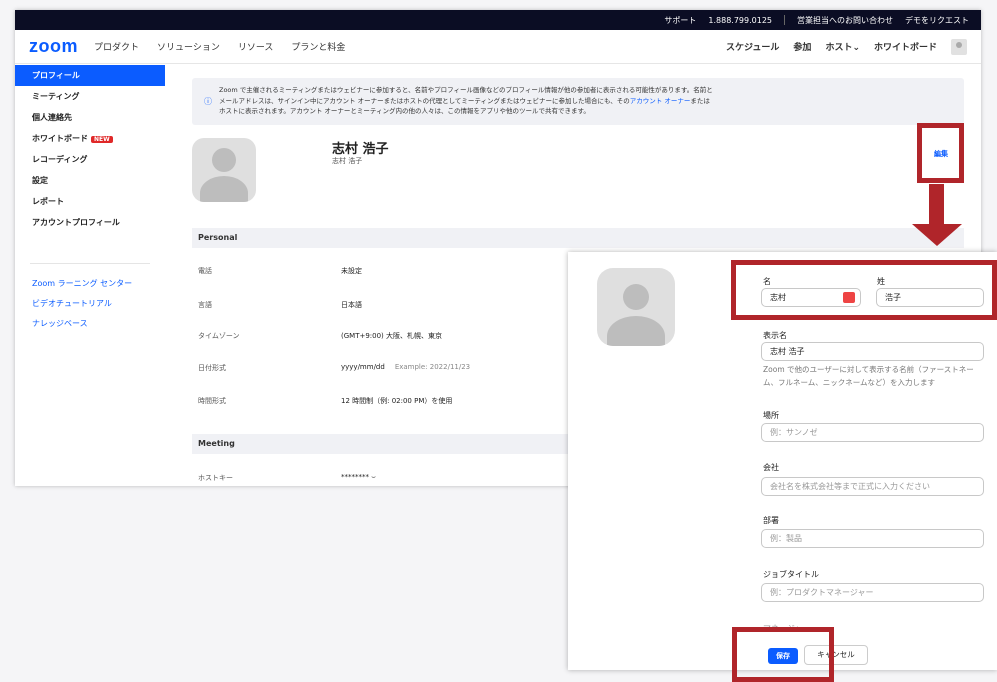  I want to click on date-format-example: Example: 2022/11/23, so click(432, 367).